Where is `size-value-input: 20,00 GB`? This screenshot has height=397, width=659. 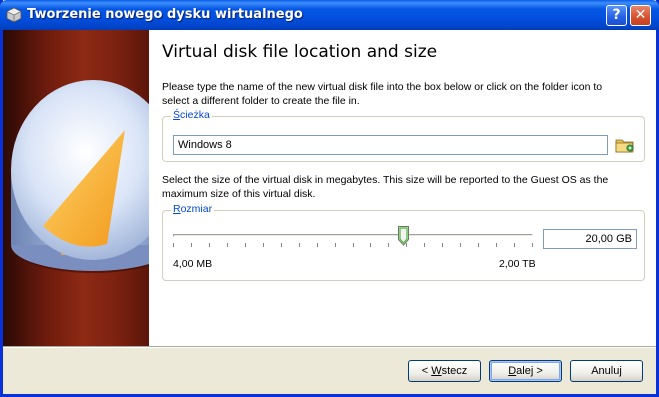 size-value-input: 20,00 GB is located at coordinates (590, 239).